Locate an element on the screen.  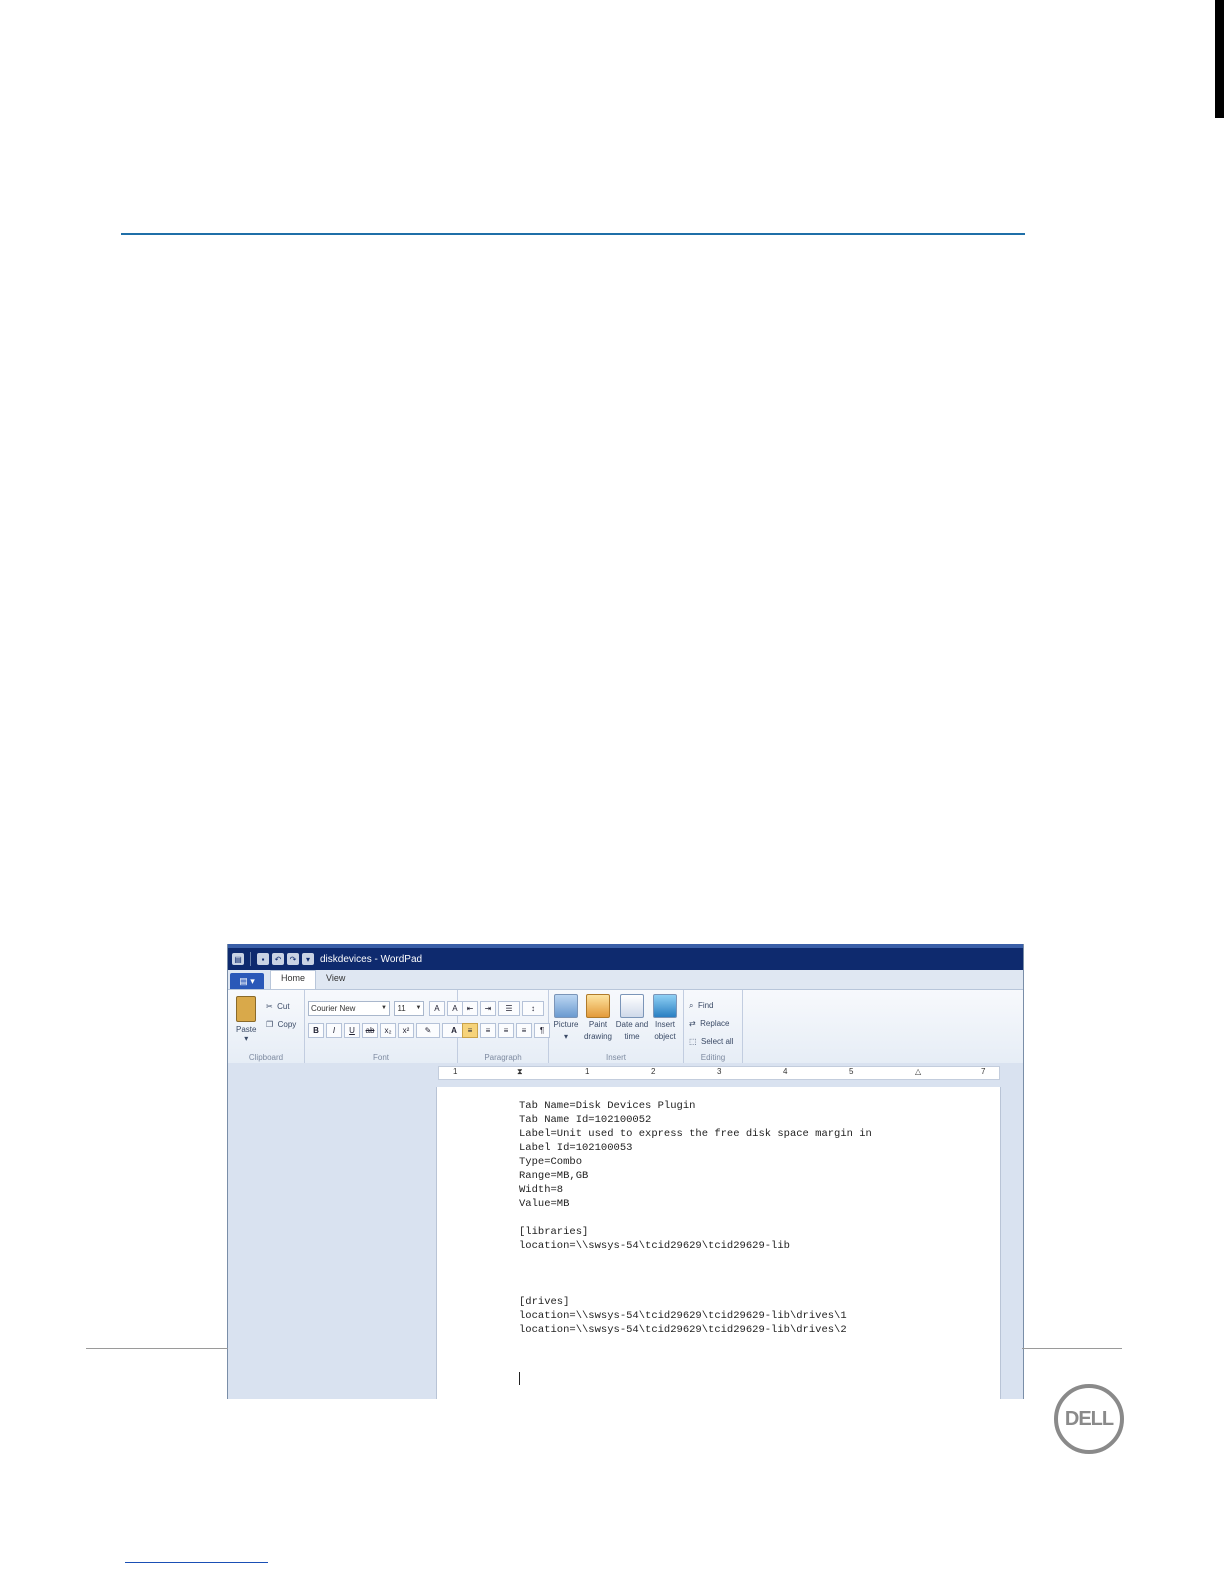
tab-view: View is located at coordinates (335, 980).